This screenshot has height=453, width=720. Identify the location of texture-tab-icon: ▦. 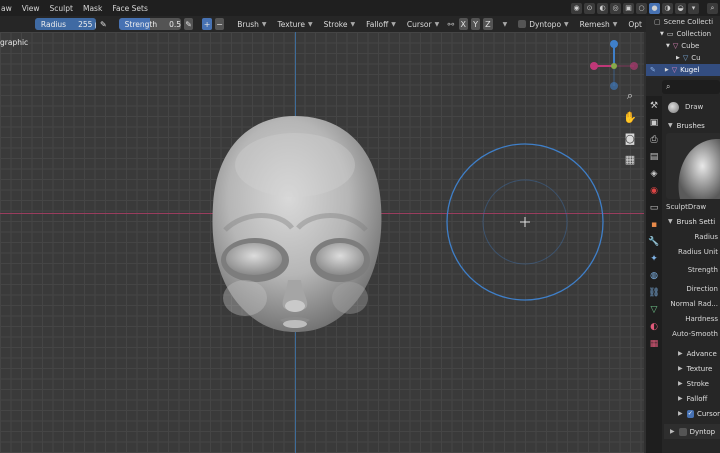
(654, 344).